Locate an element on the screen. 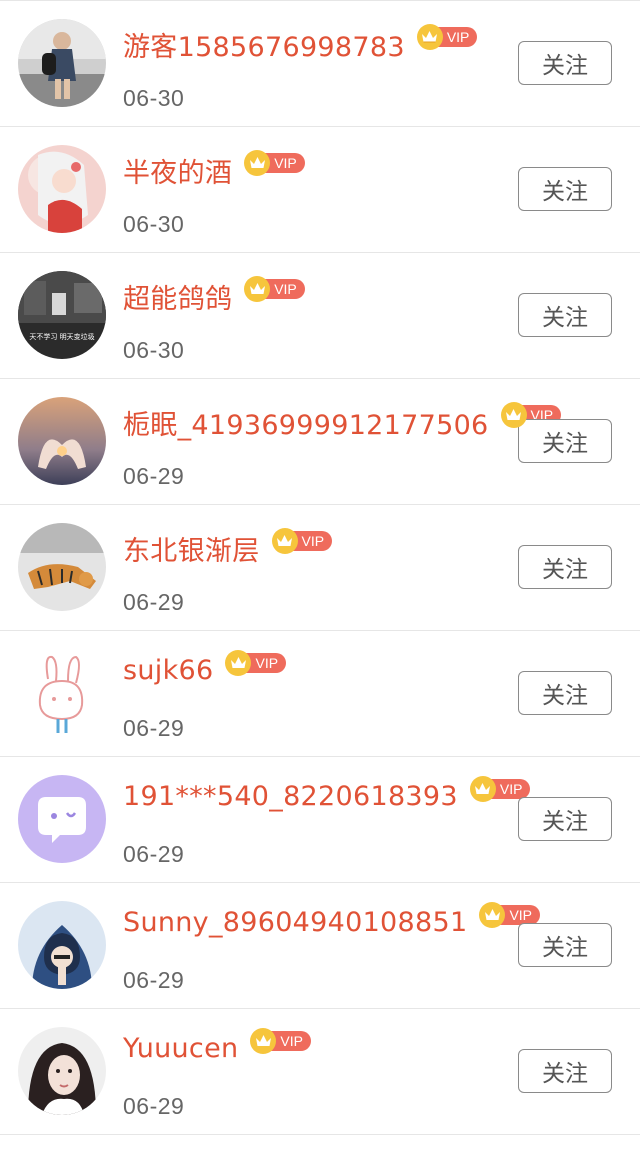 This screenshot has width=640, height=1150. user-name: 栀眠_41936999912177506 is located at coordinates (306, 422).